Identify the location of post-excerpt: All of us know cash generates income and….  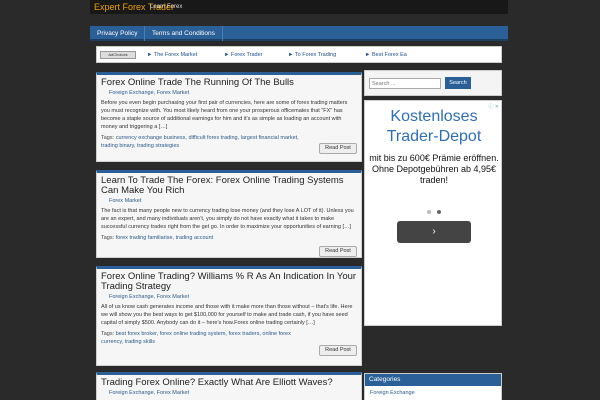
(227, 315).